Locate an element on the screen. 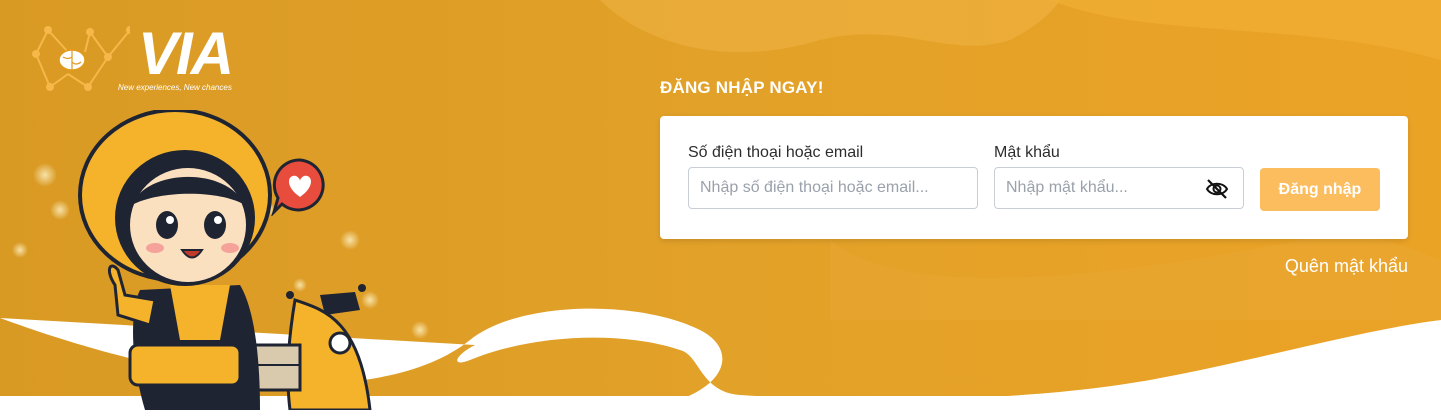 This screenshot has width=1441, height=418. logo-tagline: New experiences, New chances is located at coordinates (175, 87).